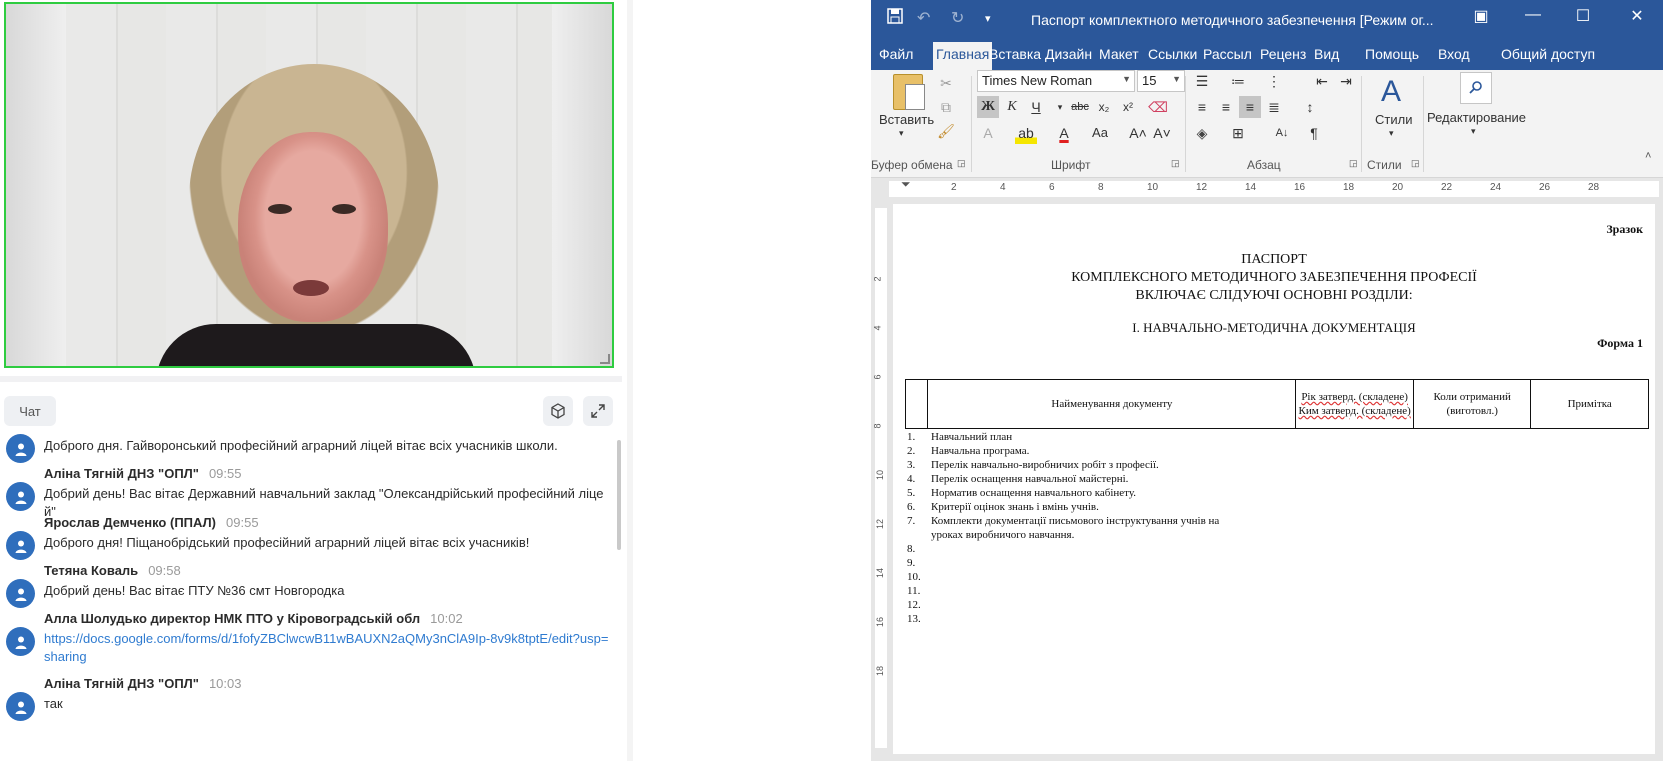 The width and height of the screenshot is (1663, 761). I want to click on clipboard-launcher-icon: ◲, so click(961, 163).